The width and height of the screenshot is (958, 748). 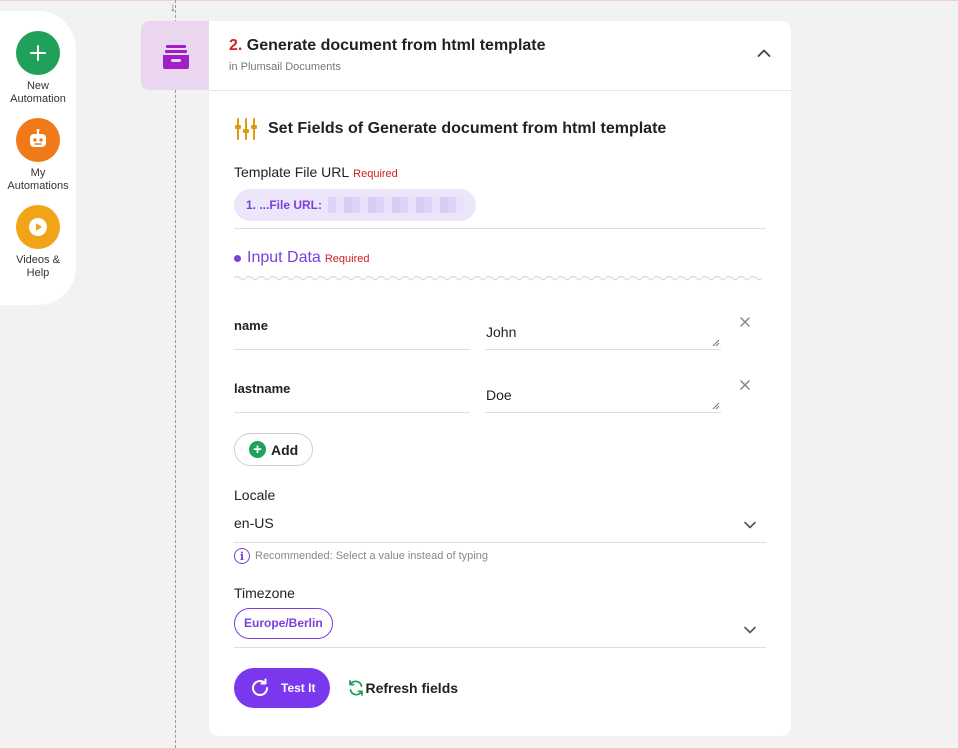 I want to click on input-data-label: Input Data, so click(x=284, y=257).